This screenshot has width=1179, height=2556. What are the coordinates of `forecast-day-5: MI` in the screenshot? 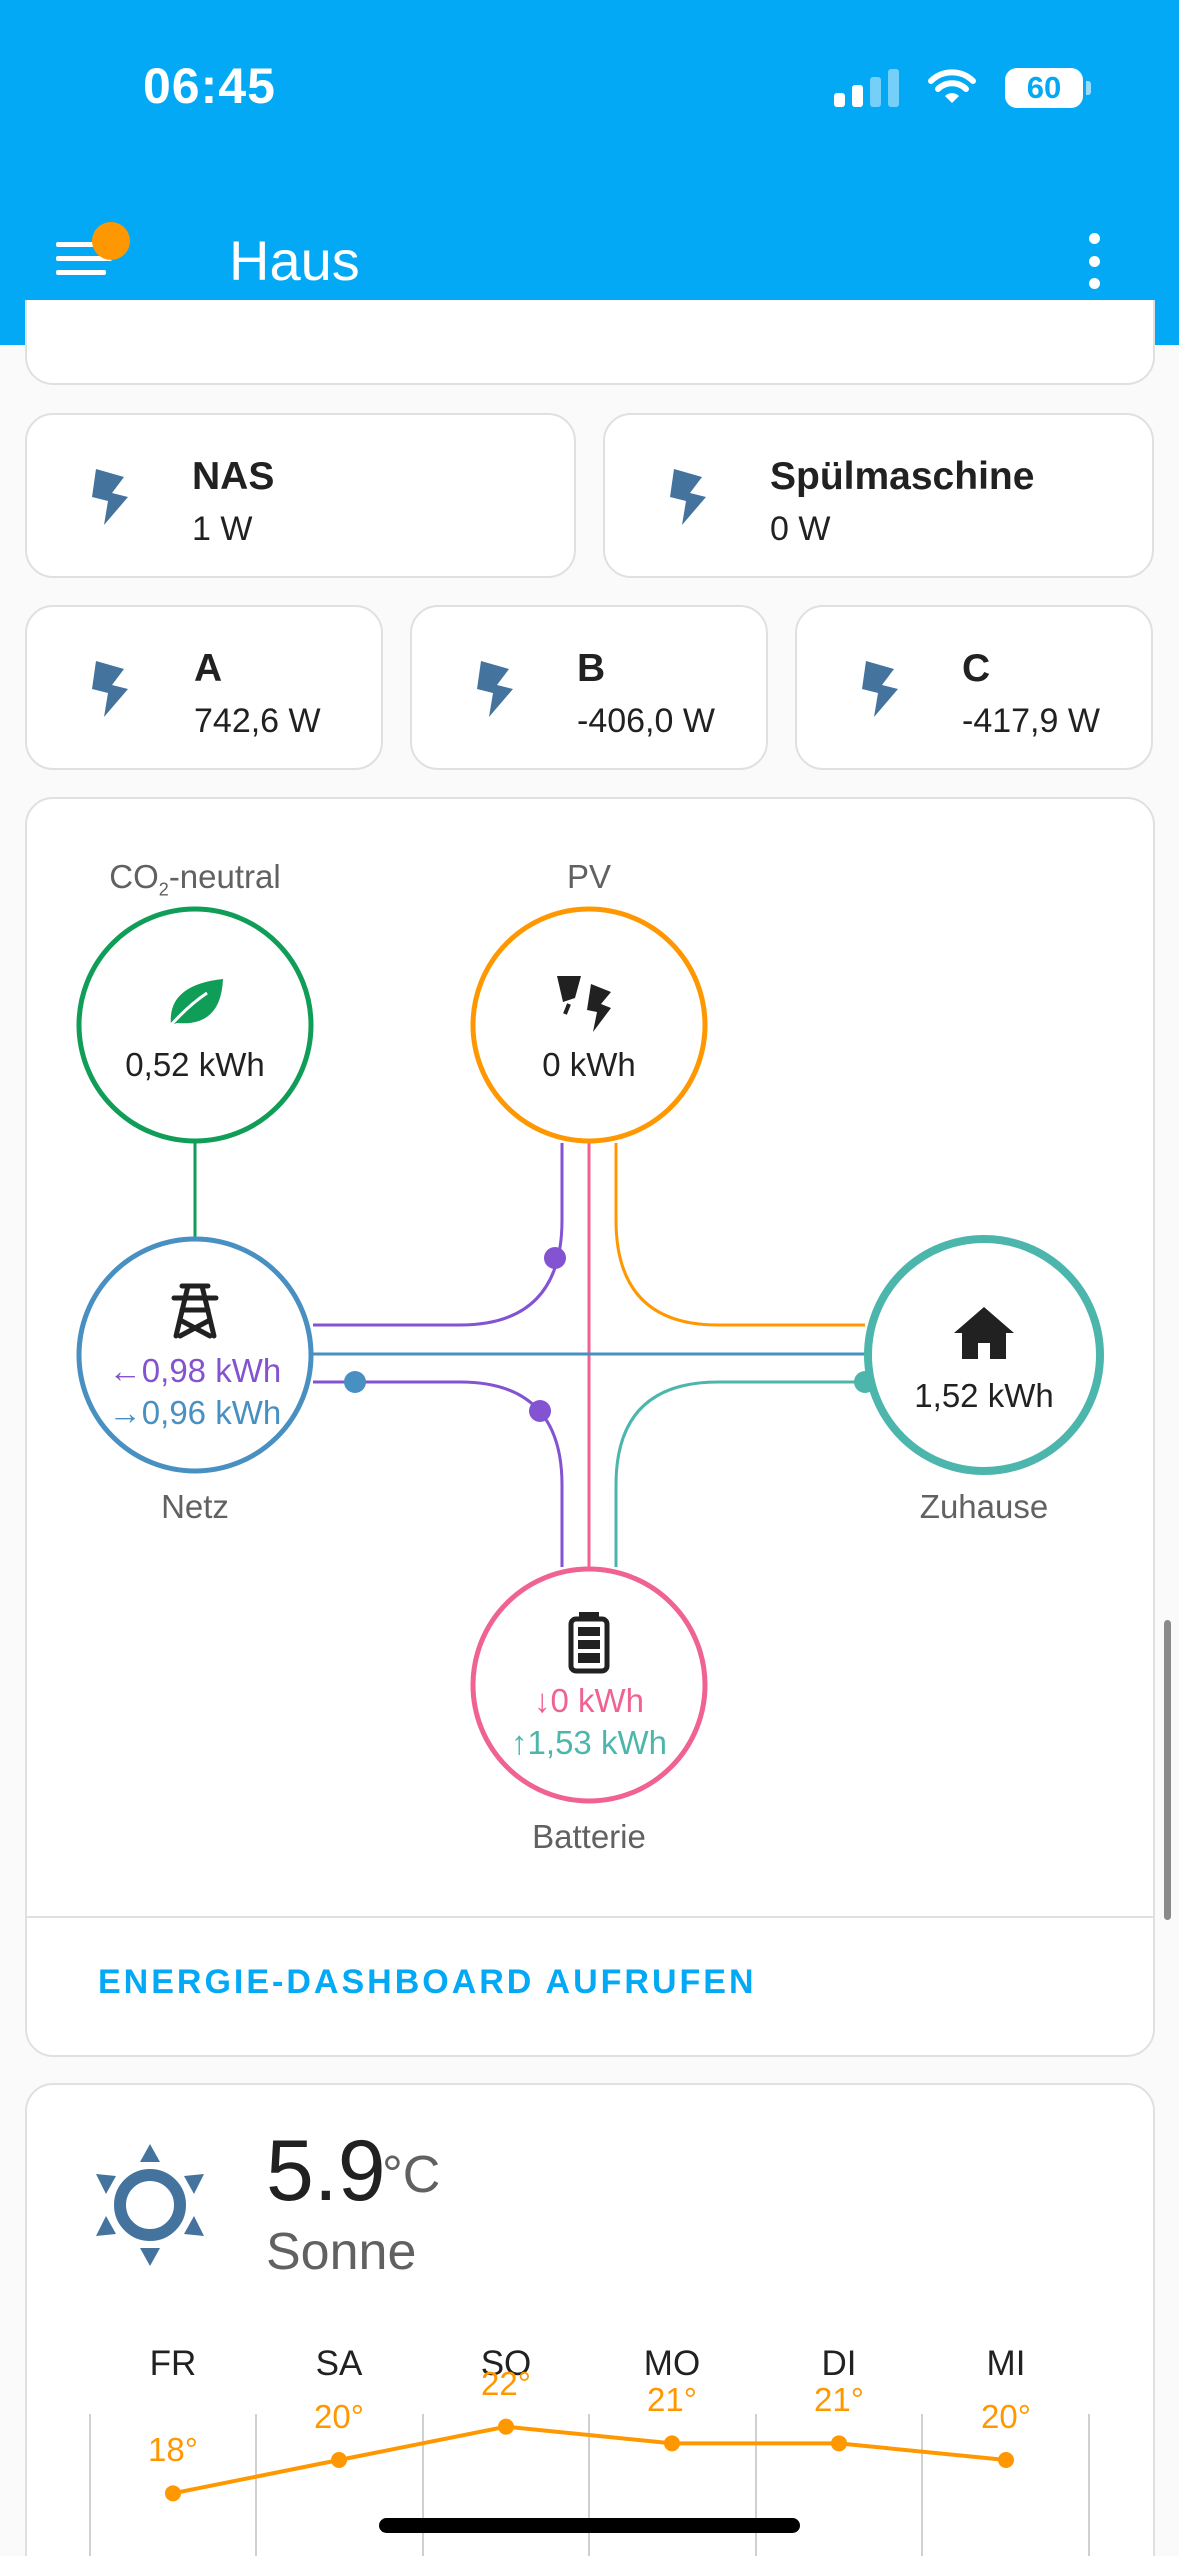 It's located at (1006, 2363).